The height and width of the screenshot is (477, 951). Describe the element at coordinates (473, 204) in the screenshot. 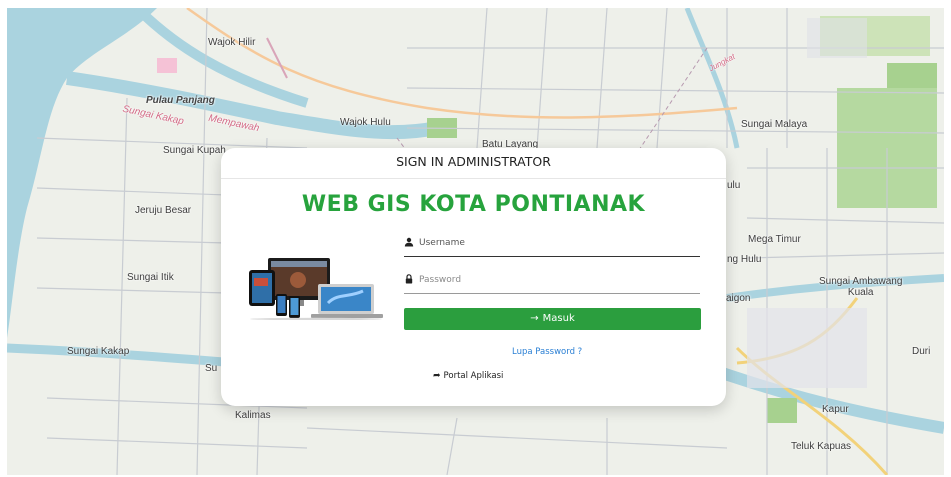

I see `app-title: WEB GIS KOTA PONTIANAK` at that location.